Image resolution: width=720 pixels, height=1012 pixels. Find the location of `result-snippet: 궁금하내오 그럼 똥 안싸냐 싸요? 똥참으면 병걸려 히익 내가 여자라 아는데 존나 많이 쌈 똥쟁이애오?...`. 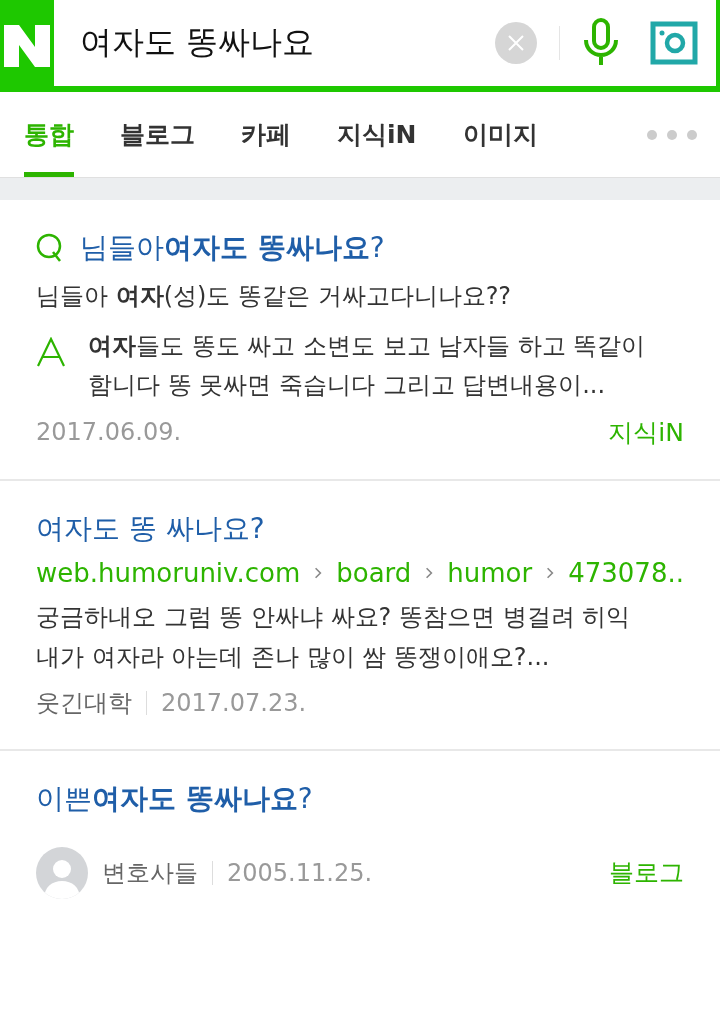

result-snippet: 궁금하내오 그럼 똥 안싸냐 싸요? 똥참으면 병걸려 히익 내가 여자라 아는데 존나 많이 쌈 똥쟁이애오?... is located at coordinates (334, 637).